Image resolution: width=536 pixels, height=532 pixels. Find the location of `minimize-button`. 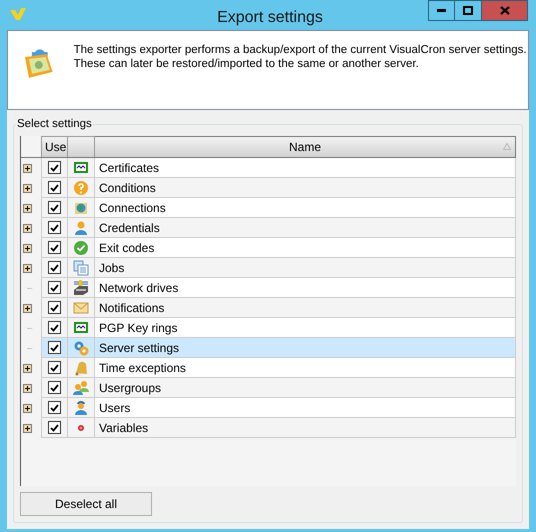

minimize-button is located at coordinates (441, 10).